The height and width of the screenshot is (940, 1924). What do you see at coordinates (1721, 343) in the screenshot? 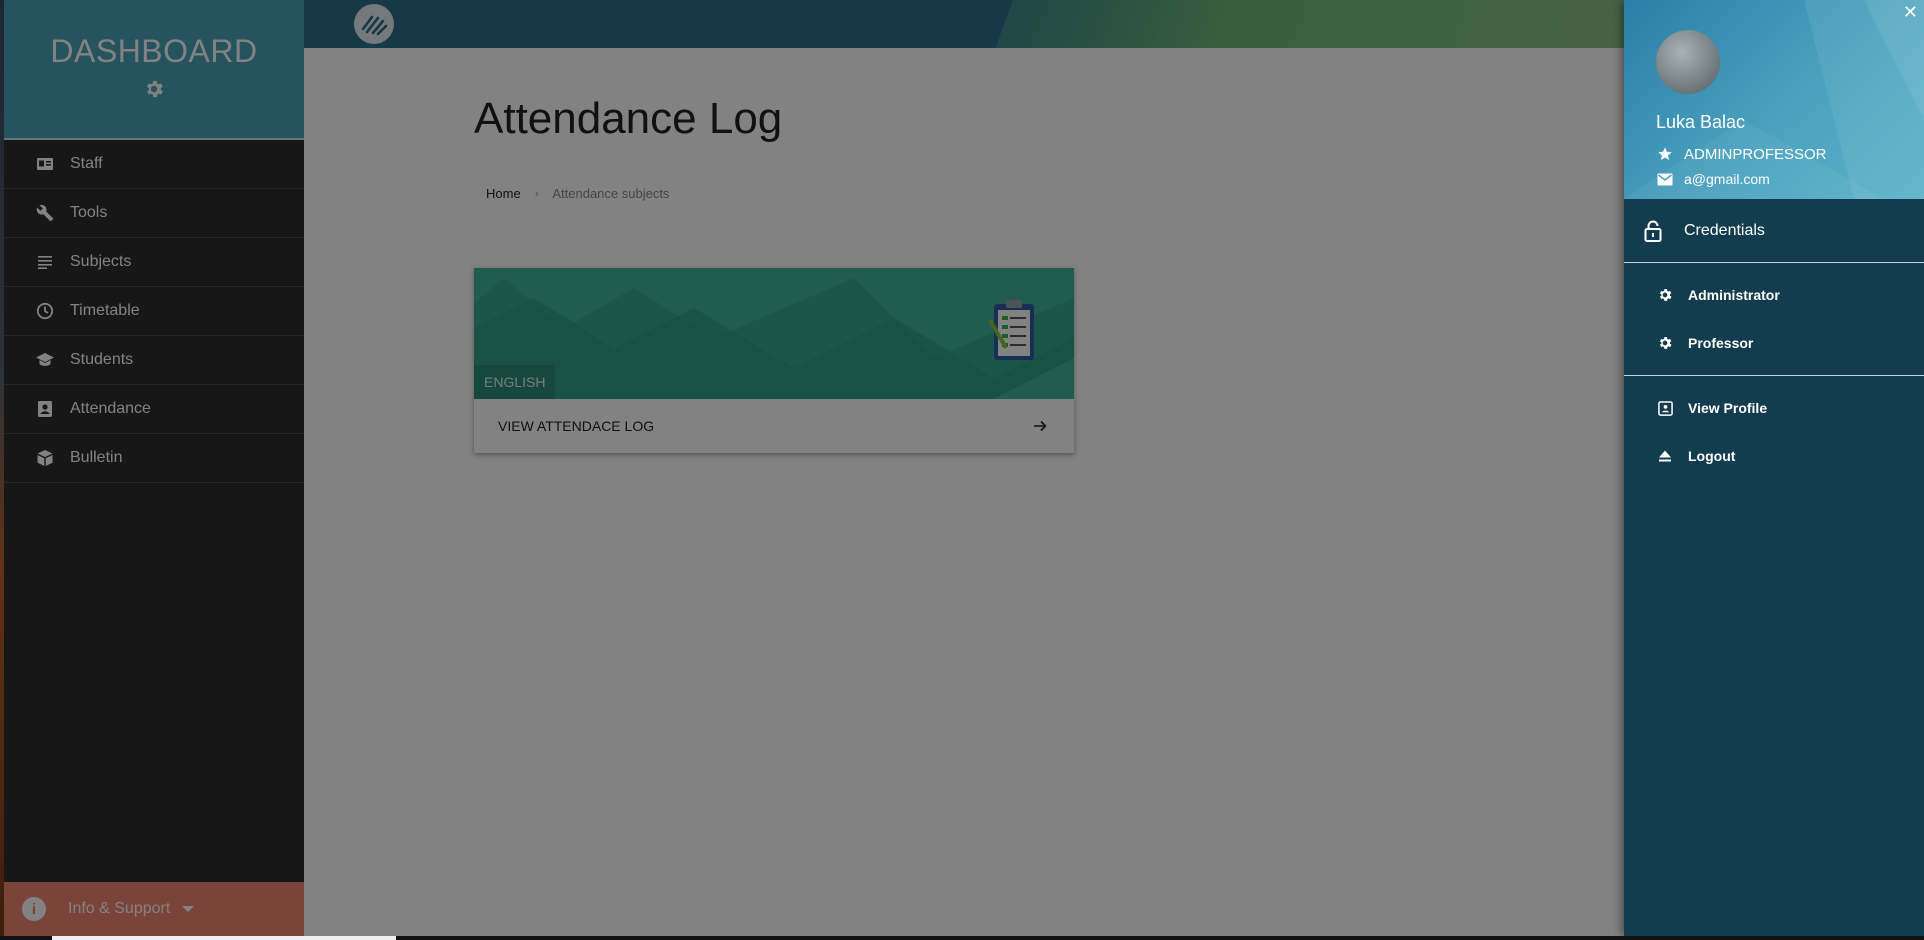
I see `role-item-label: Professor` at bounding box center [1721, 343].